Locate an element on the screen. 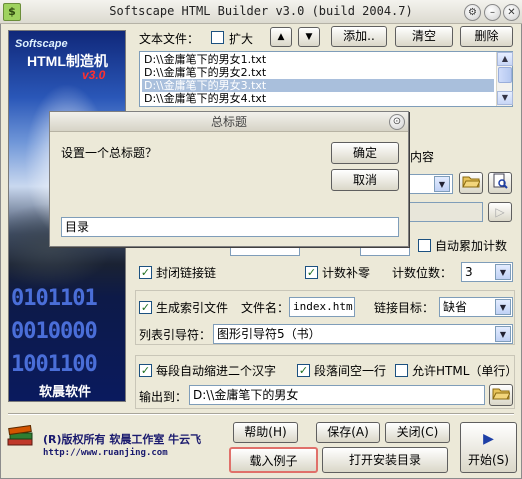 The image size is (522, 479). cancel-button: 取消 is located at coordinates (365, 180).